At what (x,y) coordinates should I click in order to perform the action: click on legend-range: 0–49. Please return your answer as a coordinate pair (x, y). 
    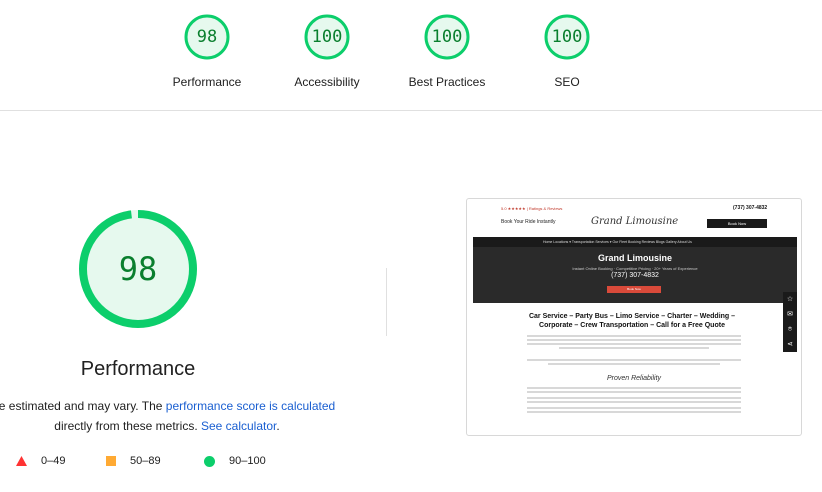
    Looking at the image, I should click on (53, 461).